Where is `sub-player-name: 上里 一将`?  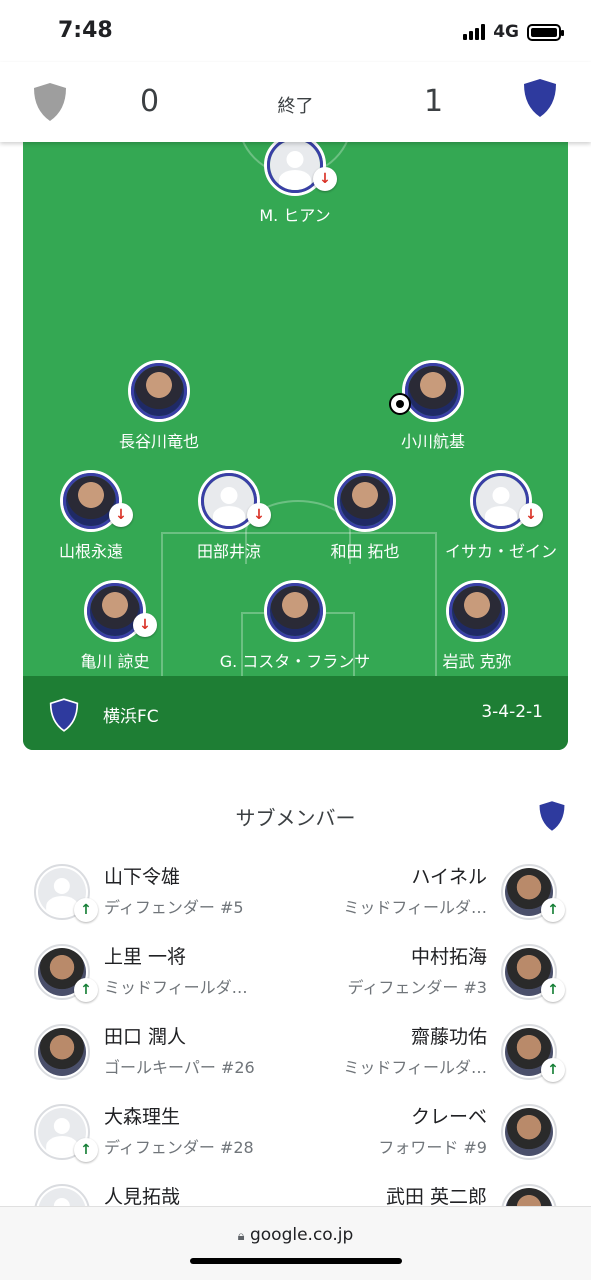
sub-player-name: 上里 一将 is located at coordinates (145, 957).